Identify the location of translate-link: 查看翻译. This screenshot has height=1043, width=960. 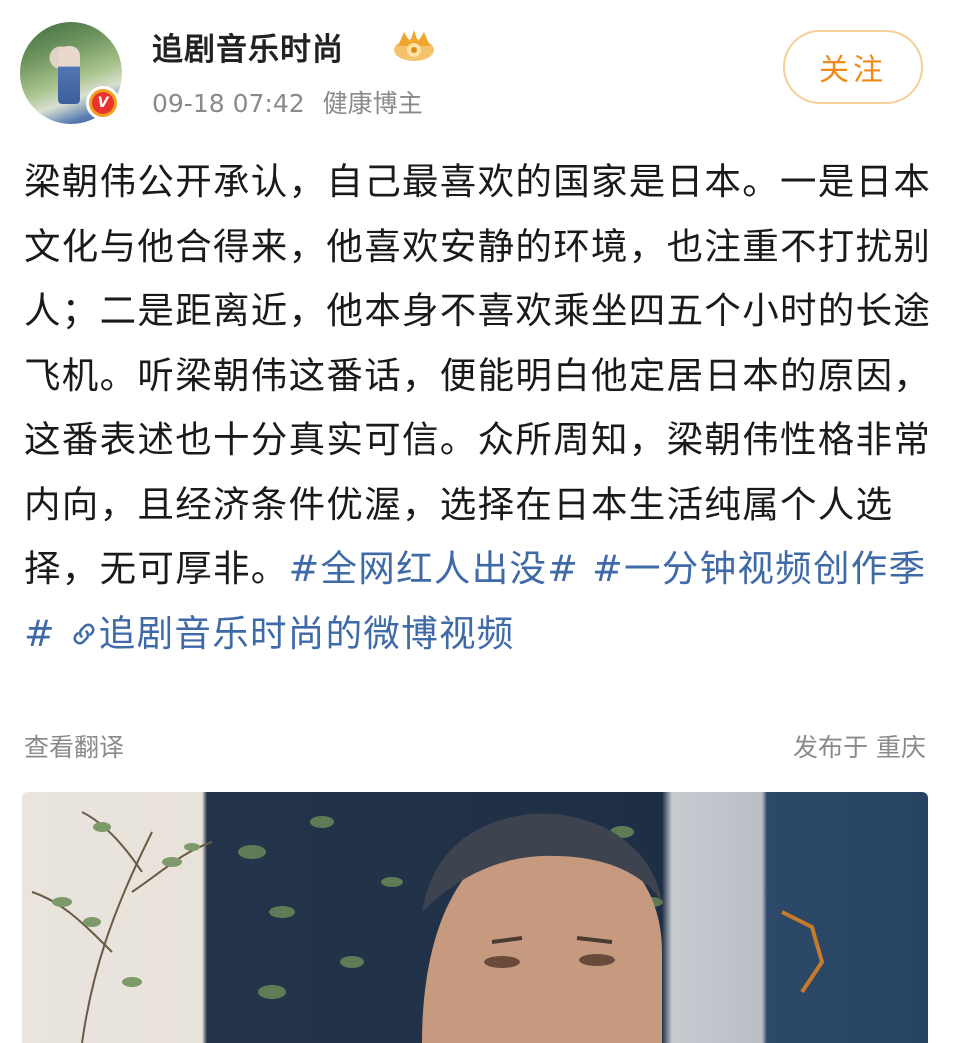
(74, 746).